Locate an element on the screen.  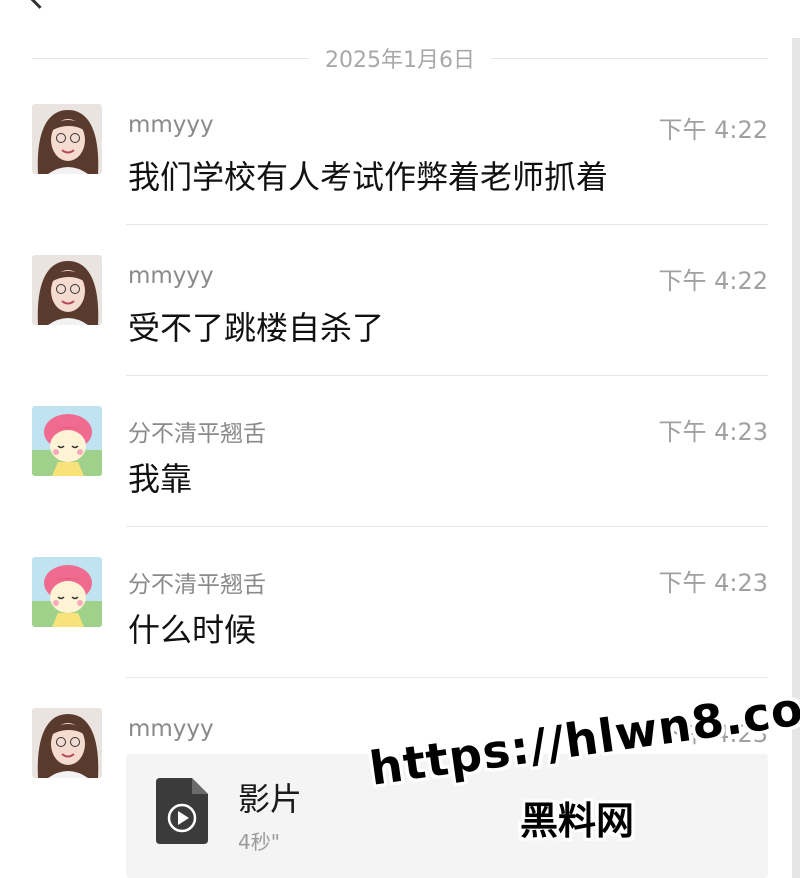
message-text: 我靠 is located at coordinates (160, 479).